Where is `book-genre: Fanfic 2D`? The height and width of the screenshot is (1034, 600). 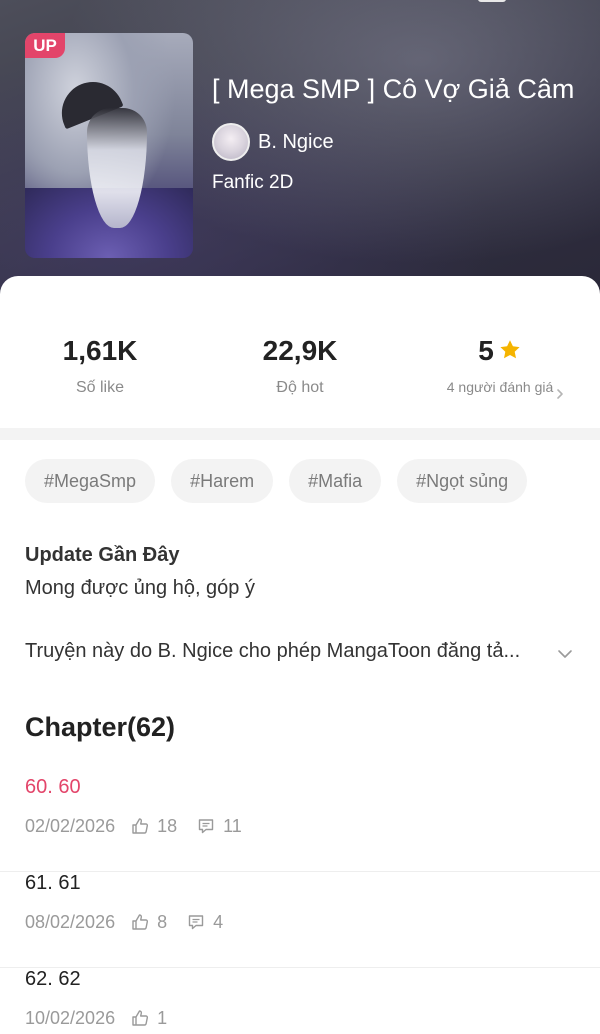 book-genre: Fanfic 2D is located at coordinates (253, 182).